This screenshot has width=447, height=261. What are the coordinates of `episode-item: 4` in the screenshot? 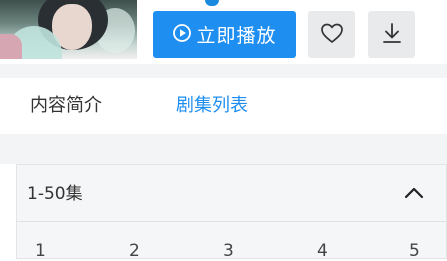 It's located at (322, 251).